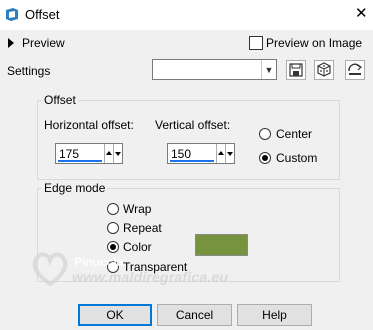  Describe the element at coordinates (75, 188) in the screenshot. I see `edge-mode-group-title: Edge mode` at that location.